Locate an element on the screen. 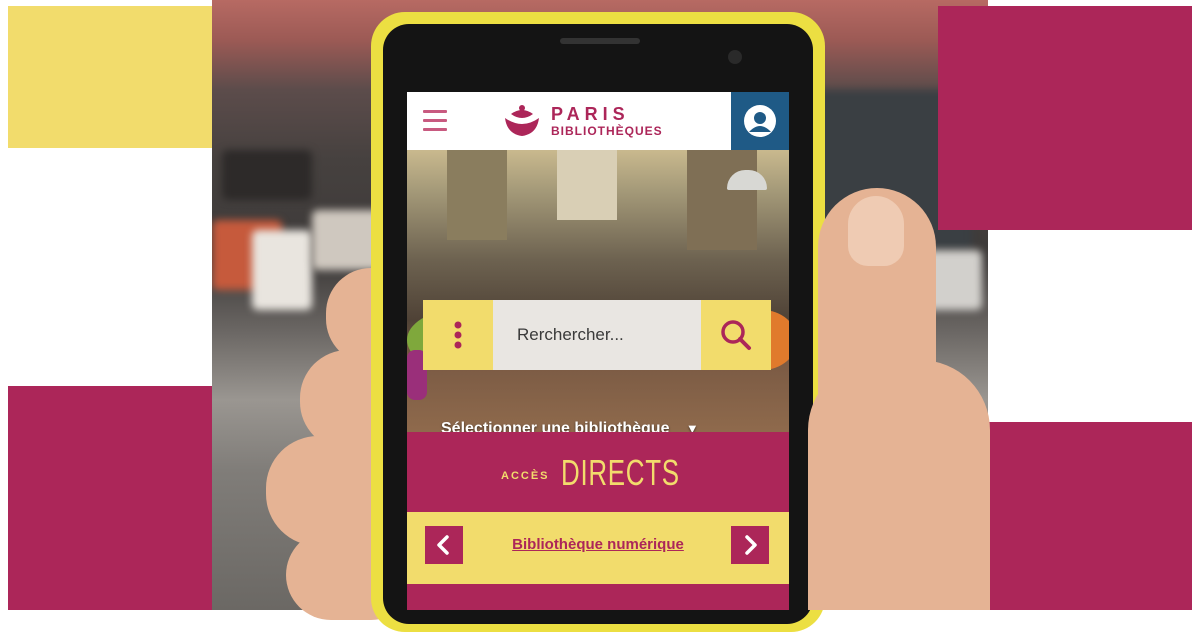  search-bar is located at coordinates (597, 335).